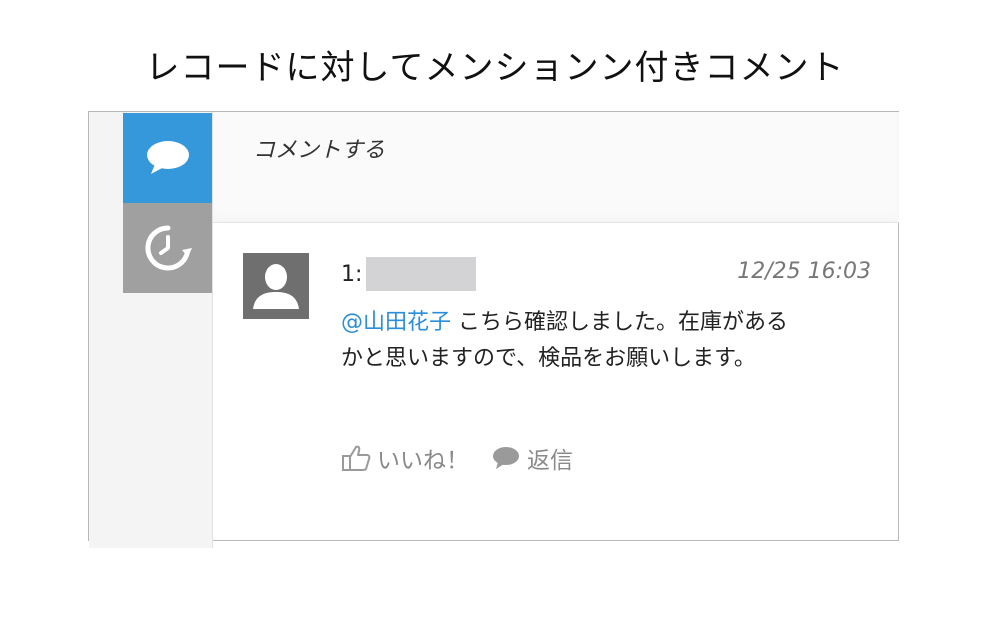 This screenshot has width=990, height=627. Describe the element at coordinates (550, 461) in the screenshot. I see `reply-label: 返信` at that location.